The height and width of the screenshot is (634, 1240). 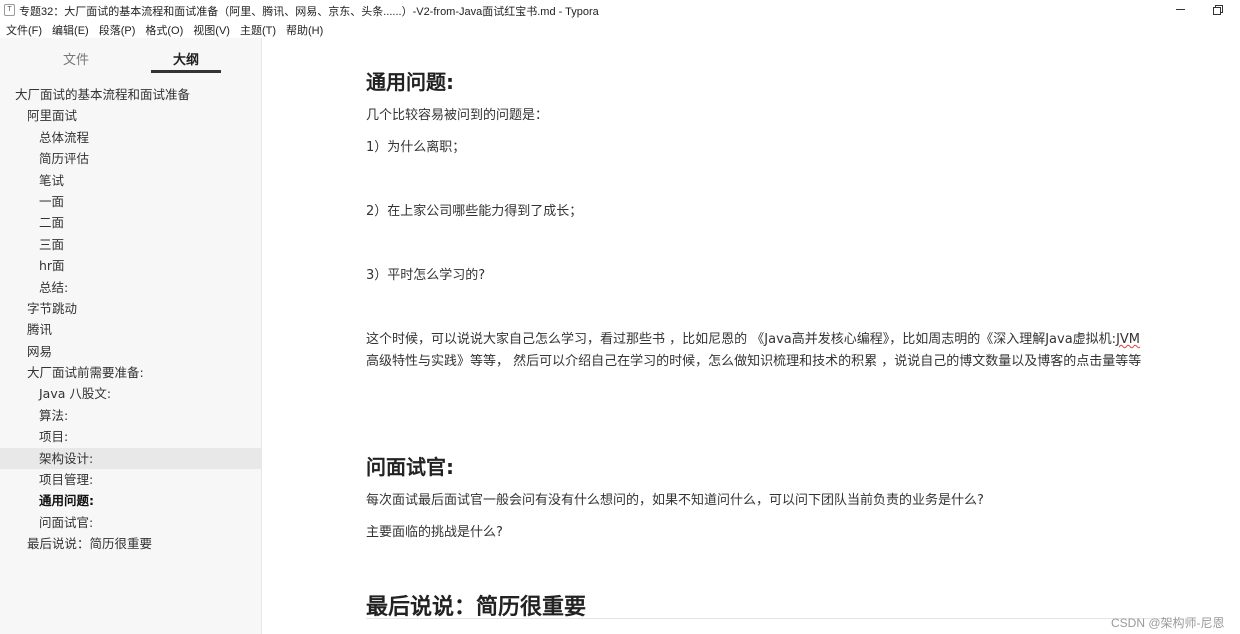 I want to click on outline-item: hr面, so click(x=131, y=265).